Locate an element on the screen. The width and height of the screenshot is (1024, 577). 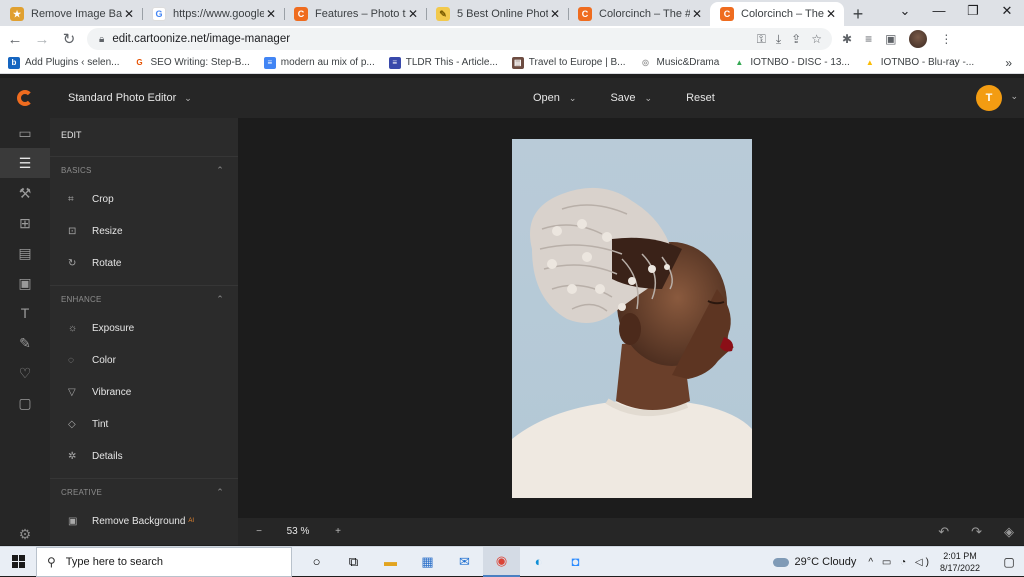
section-header: BASICS ⌃ is located at coordinates (144, 170).